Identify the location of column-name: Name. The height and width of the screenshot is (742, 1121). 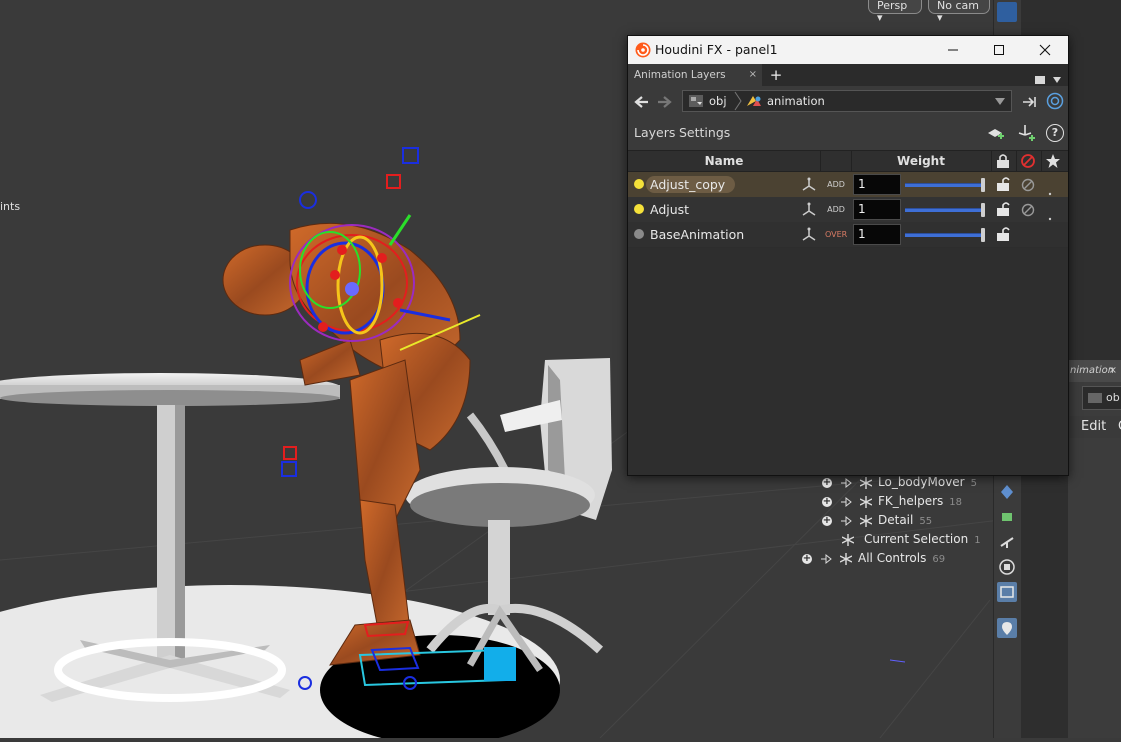
(724, 161).